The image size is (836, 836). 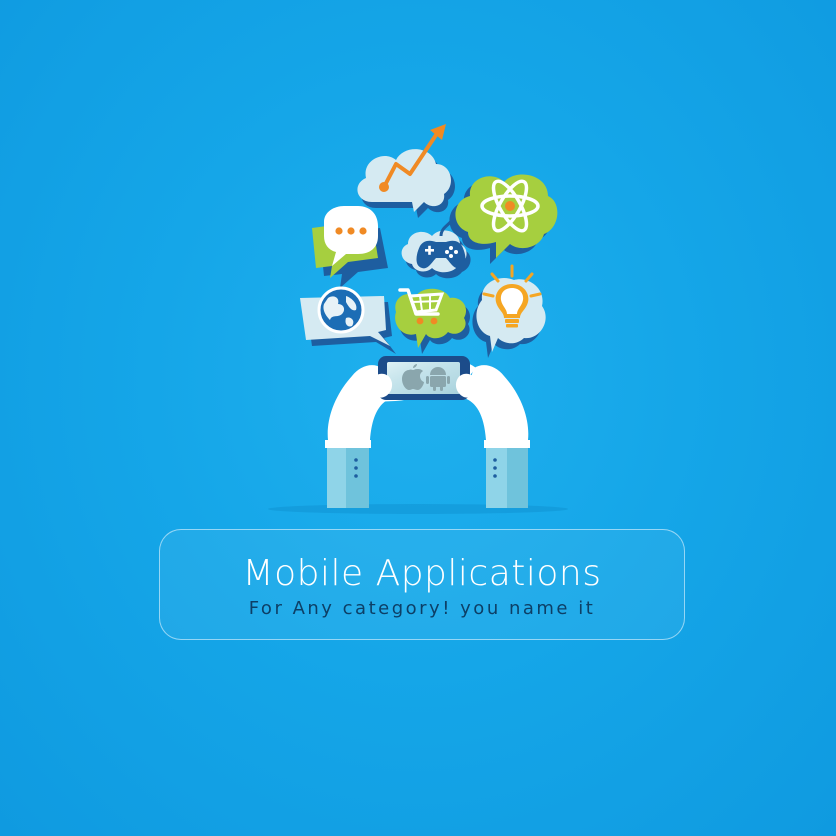 What do you see at coordinates (509, 311) in the screenshot?
I see `lightbulb-icon` at bounding box center [509, 311].